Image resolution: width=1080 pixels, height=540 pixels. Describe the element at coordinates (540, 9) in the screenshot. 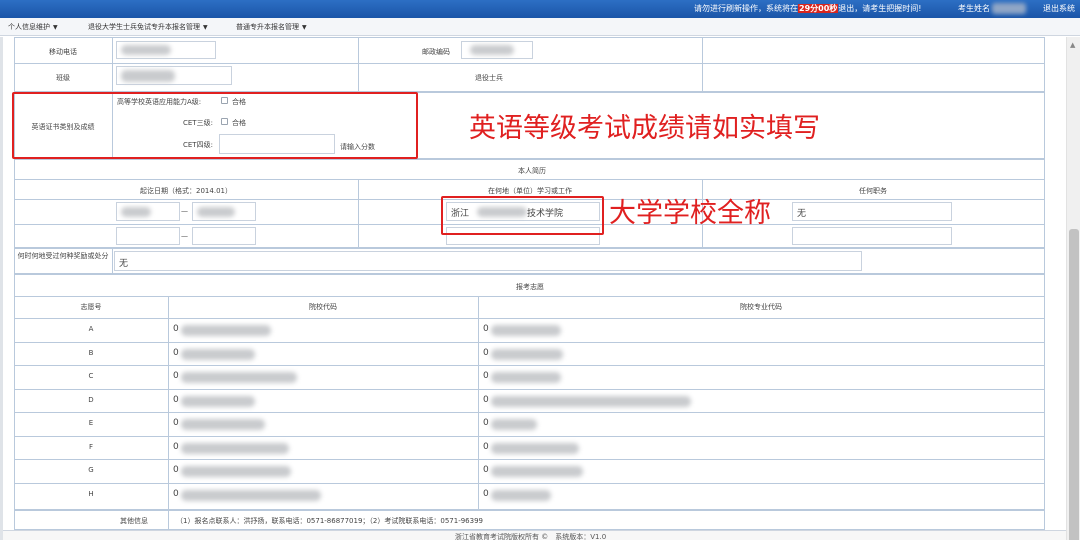

I see `top-status-bar: 请勿进行刷新操作，系统将在29分00秒退出，请考生把握时间! 考生姓名 退出系统` at that location.